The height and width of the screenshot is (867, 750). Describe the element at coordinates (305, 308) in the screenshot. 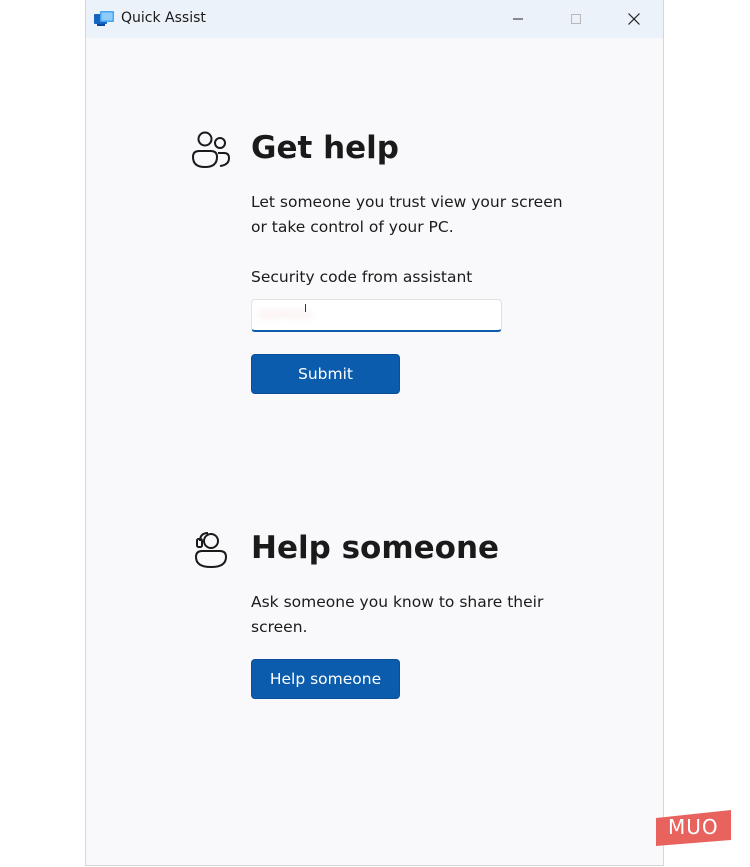

I see `text-caret` at that location.